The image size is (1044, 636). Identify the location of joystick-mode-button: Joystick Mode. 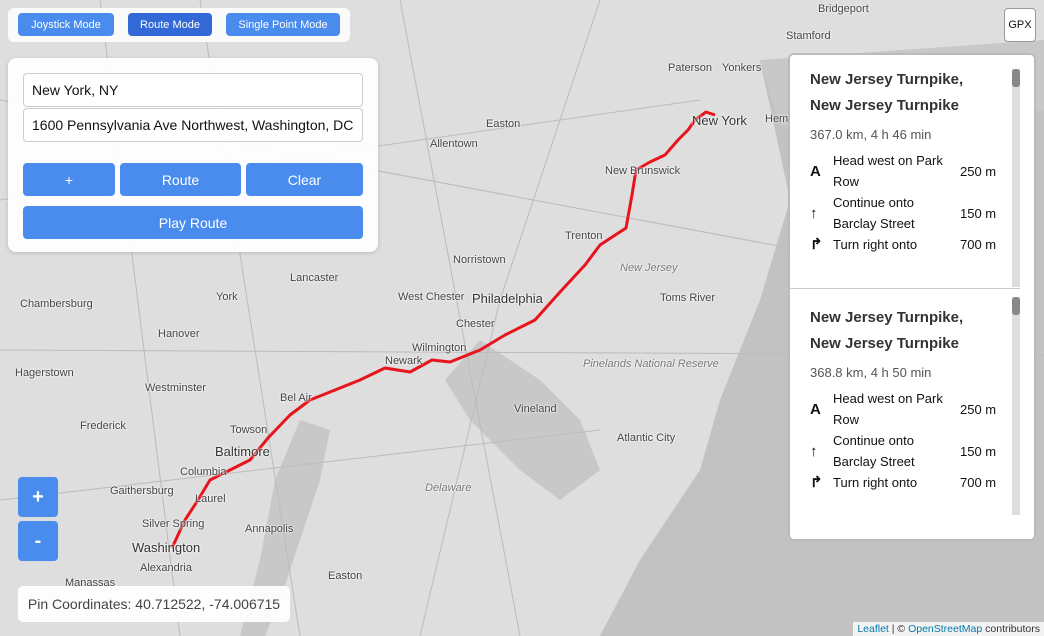
(66, 24).